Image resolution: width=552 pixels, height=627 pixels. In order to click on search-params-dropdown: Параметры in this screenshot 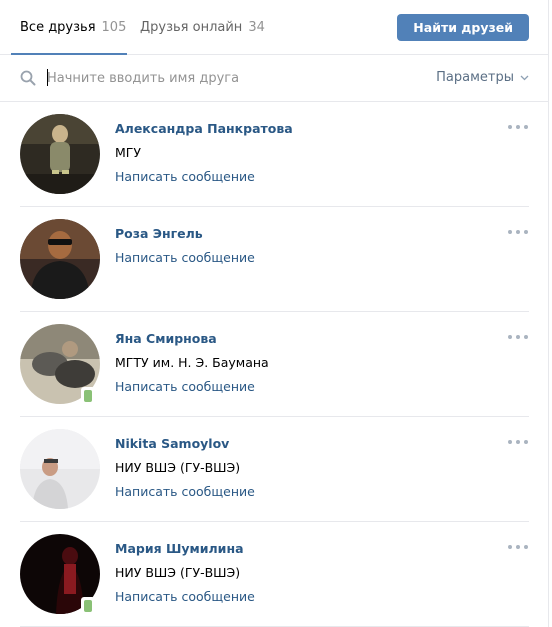, I will do `click(482, 77)`.